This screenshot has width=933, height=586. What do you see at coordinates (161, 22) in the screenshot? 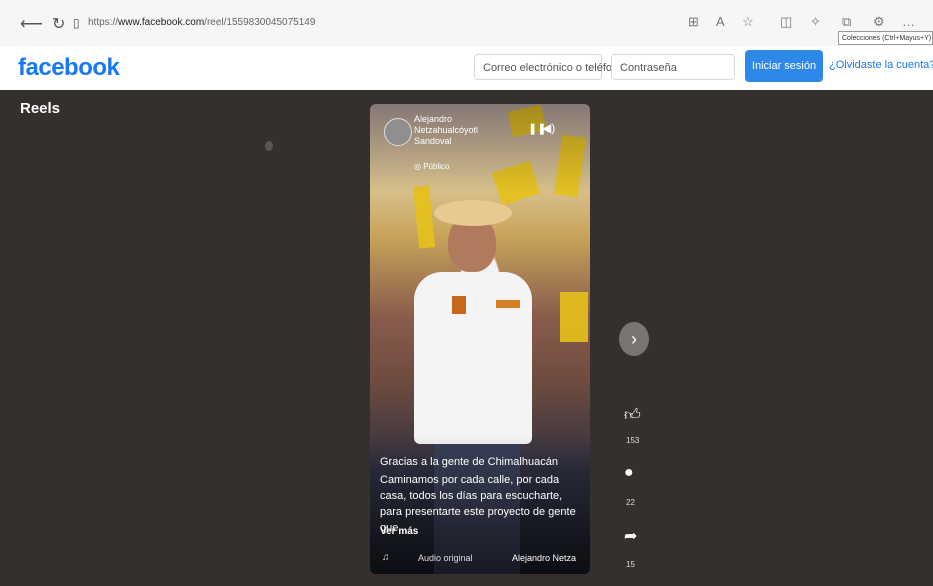
I see `url-host: www.facebook.com` at bounding box center [161, 22].